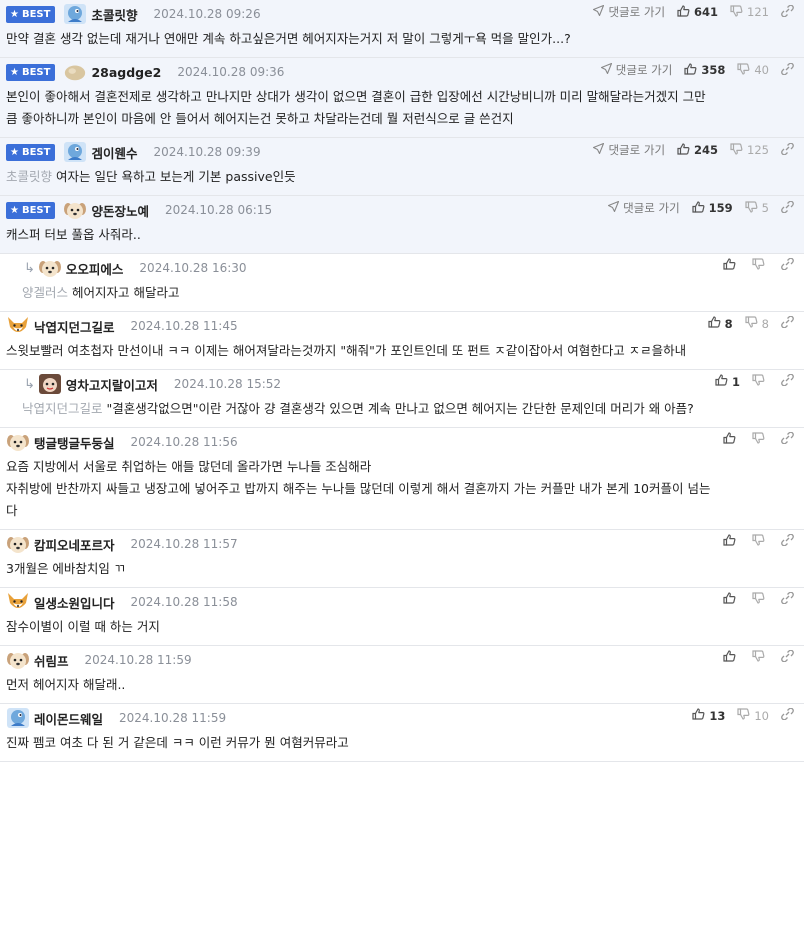 This screenshot has height=928, width=804. Describe the element at coordinates (74, 326) in the screenshot. I see `nickname: 낙엽지던그길로` at that location.